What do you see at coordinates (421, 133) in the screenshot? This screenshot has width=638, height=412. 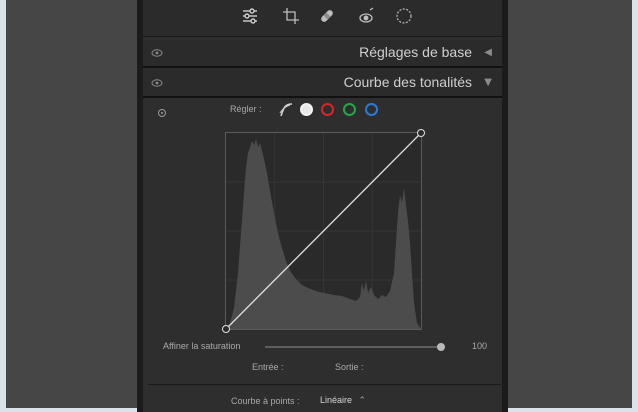 I see `curve-point-white` at bounding box center [421, 133].